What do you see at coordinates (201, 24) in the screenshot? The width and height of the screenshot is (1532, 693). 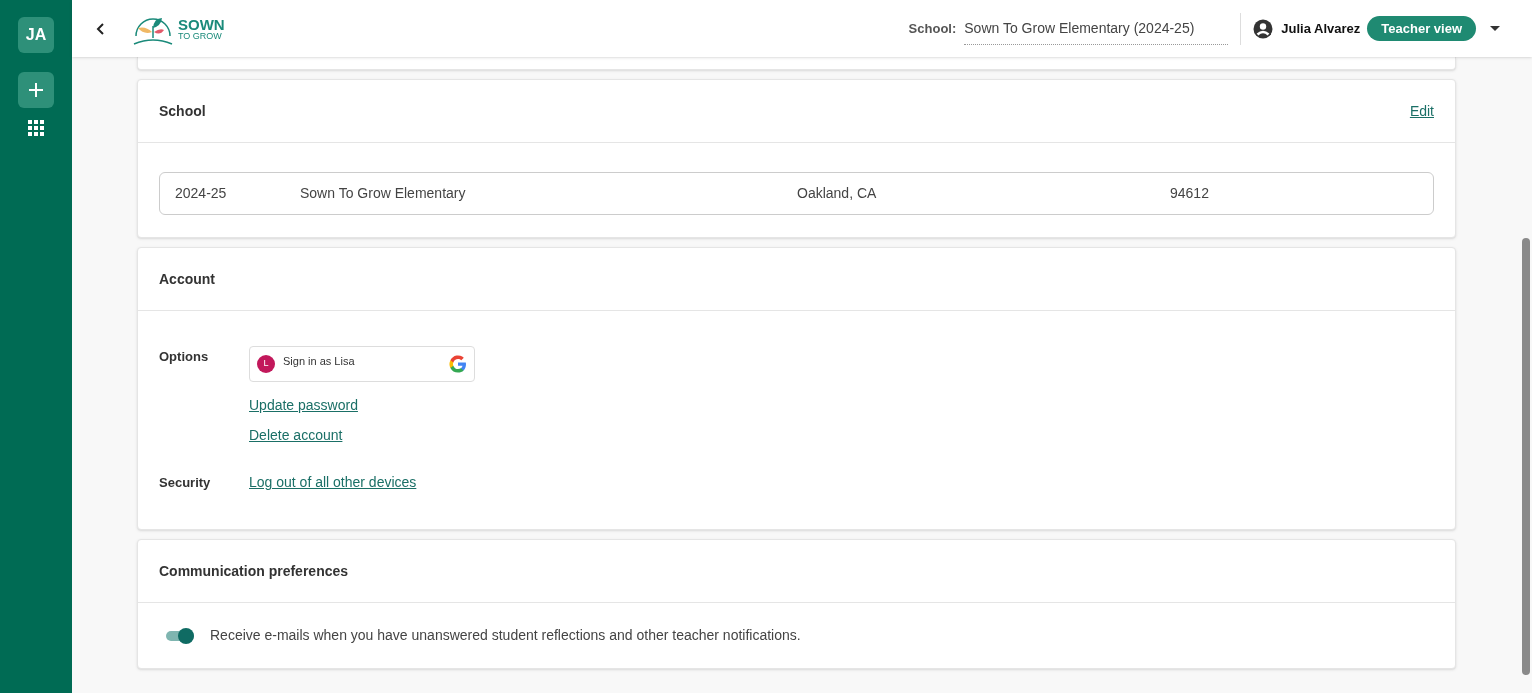 I see `logo-text: SOWN` at bounding box center [201, 24].